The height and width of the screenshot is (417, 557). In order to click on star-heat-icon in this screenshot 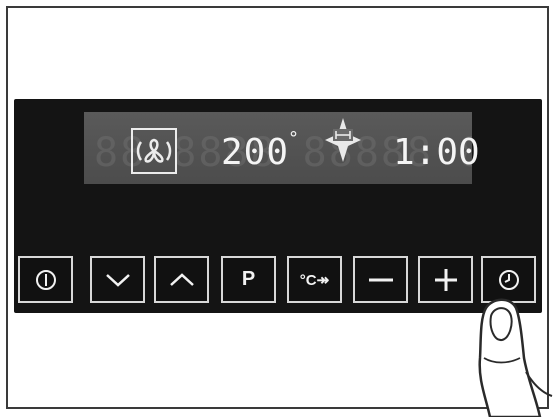, I will do `click(343, 140)`.